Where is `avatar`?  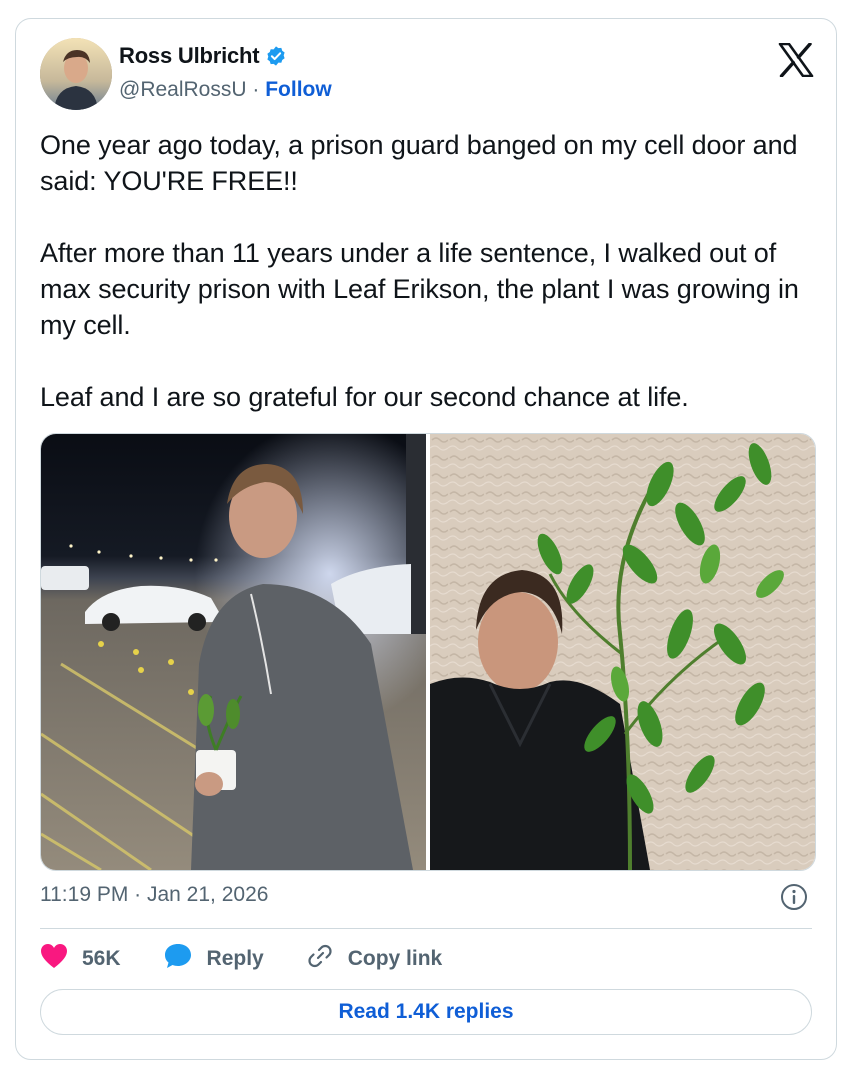
avatar is located at coordinates (76, 74).